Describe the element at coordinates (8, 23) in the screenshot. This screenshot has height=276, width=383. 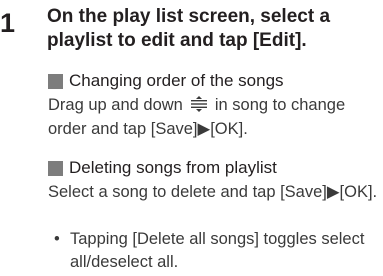
I see `step-number: 1` at that location.